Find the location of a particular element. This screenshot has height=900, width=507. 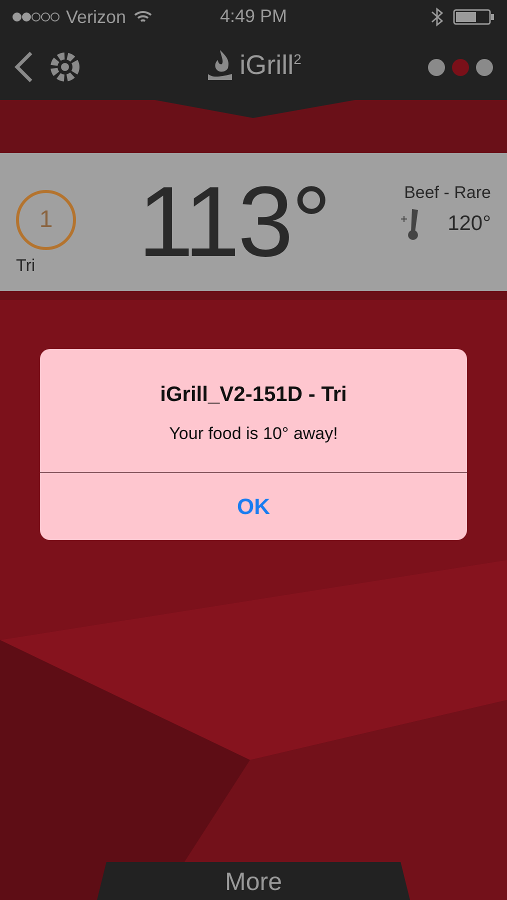

probe-name: Tri is located at coordinates (26, 266).